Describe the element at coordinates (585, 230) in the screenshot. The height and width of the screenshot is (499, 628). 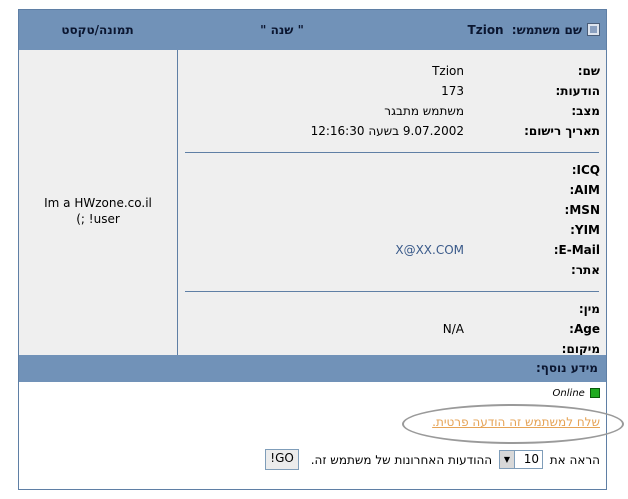
I see `yim-label: YIM:` at that location.